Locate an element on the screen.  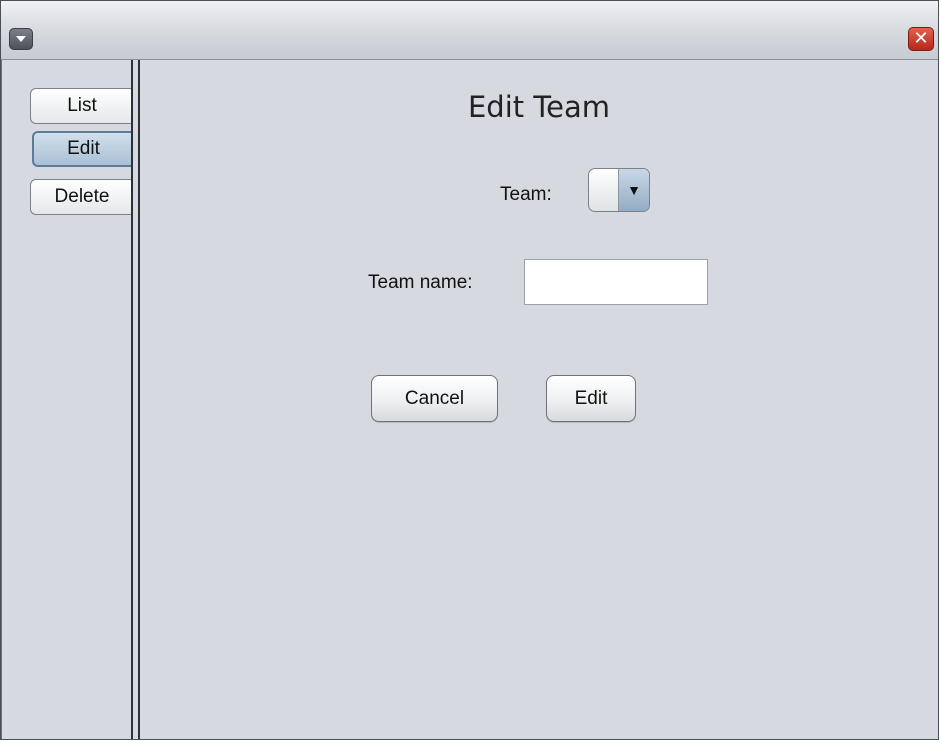
team-label: Team: is located at coordinates (526, 194).